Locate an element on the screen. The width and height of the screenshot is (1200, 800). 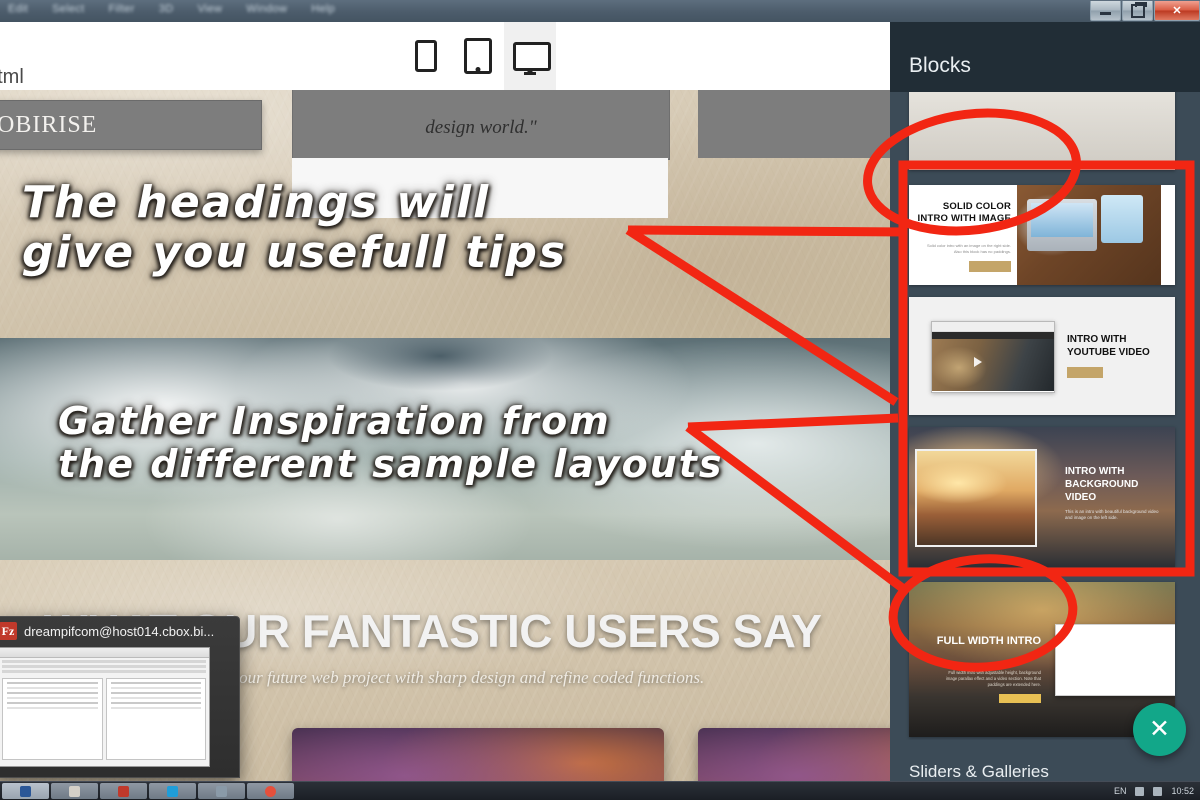
app-toolbar: html is located at coordinates (445, 56).